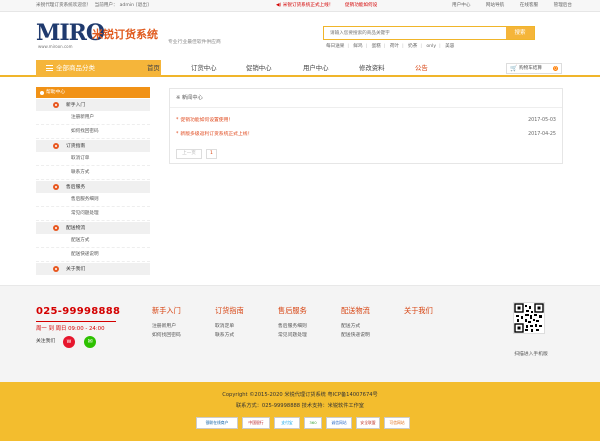 This screenshot has height=441, width=600. Describe the element at coordinates (555, 68) in the screenshot. I see `cart-count-badge: 0` at that location.